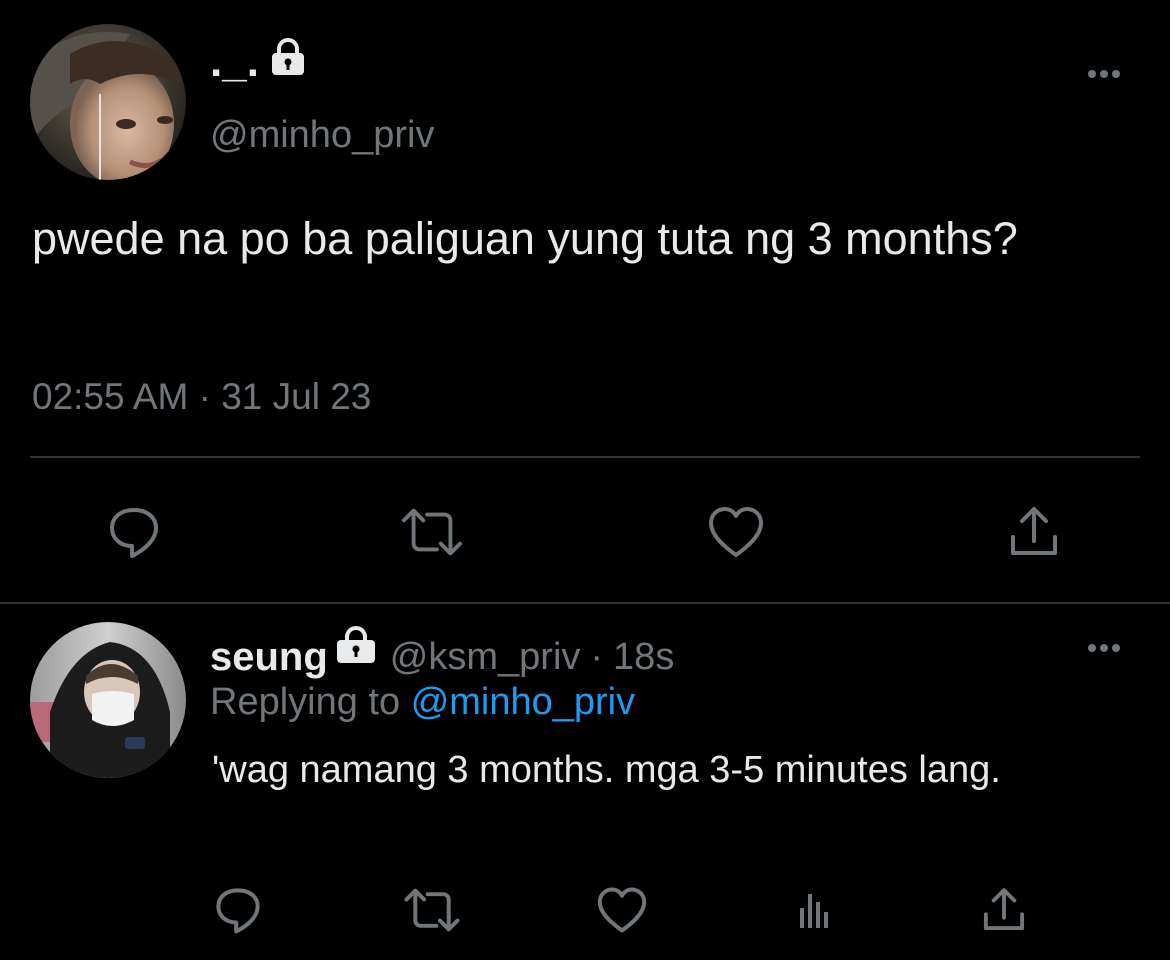  What do you see at coordinates (523, 702) in the screenshot?
I see `mention-link: @minho_priv` at bounding box center [523, 702].